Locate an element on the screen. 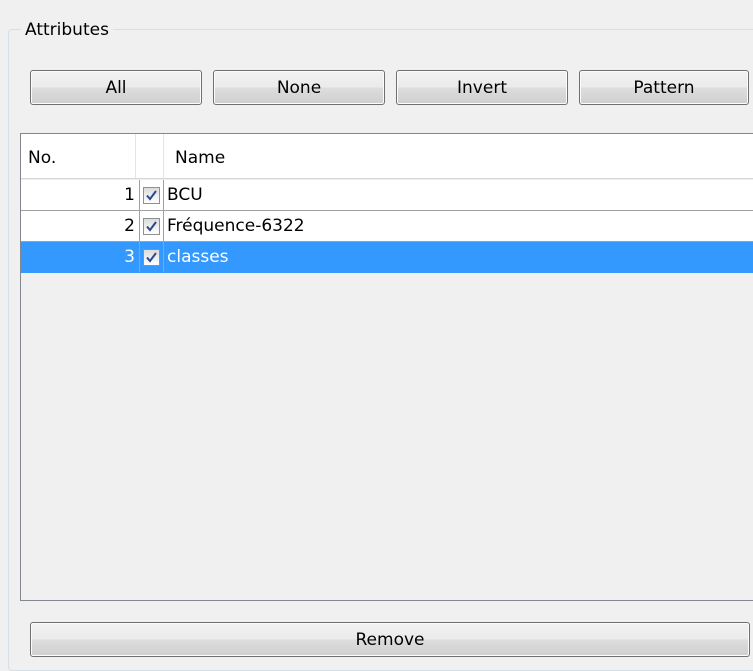 The width and height of the screenshot is (753, 671). row-number: 1 is located at coordinates (129, 195).